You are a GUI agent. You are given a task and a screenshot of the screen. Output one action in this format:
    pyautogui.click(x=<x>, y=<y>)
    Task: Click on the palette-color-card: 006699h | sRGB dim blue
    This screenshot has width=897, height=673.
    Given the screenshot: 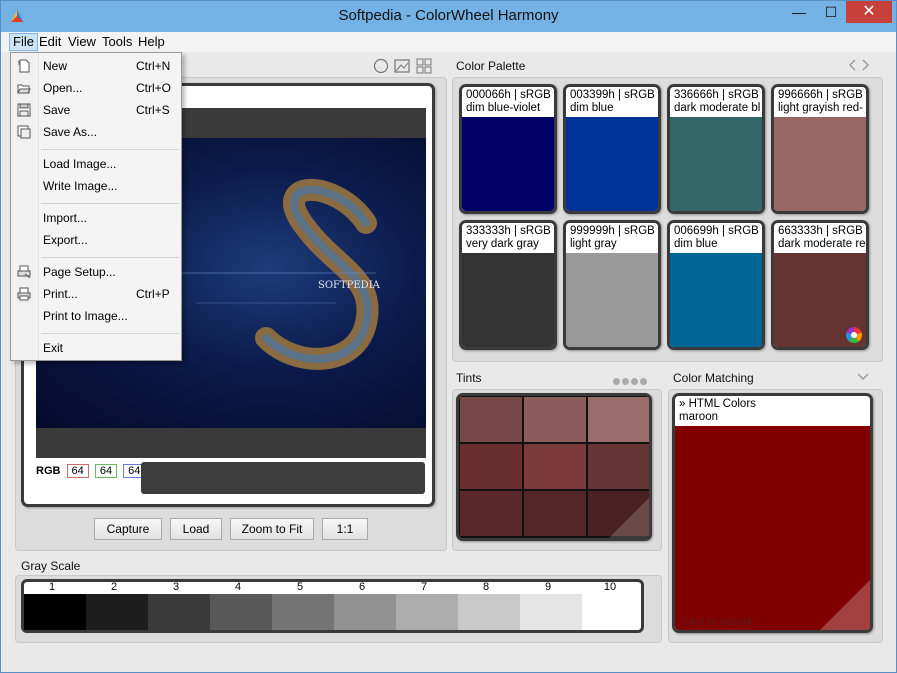 What is the action you would take?
    pyautogui.click(x=716, y=285)
    